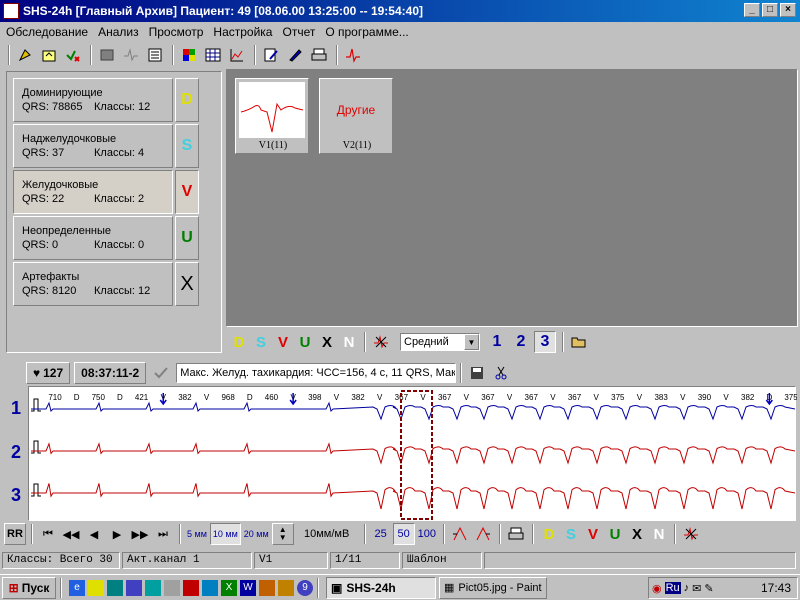 Image resolution: width=800 pixels, height=600 pixels. I want to click on class-row-ventricular: Желудочковые QRS: 22 Классы: 2 V, so click(108, 192).